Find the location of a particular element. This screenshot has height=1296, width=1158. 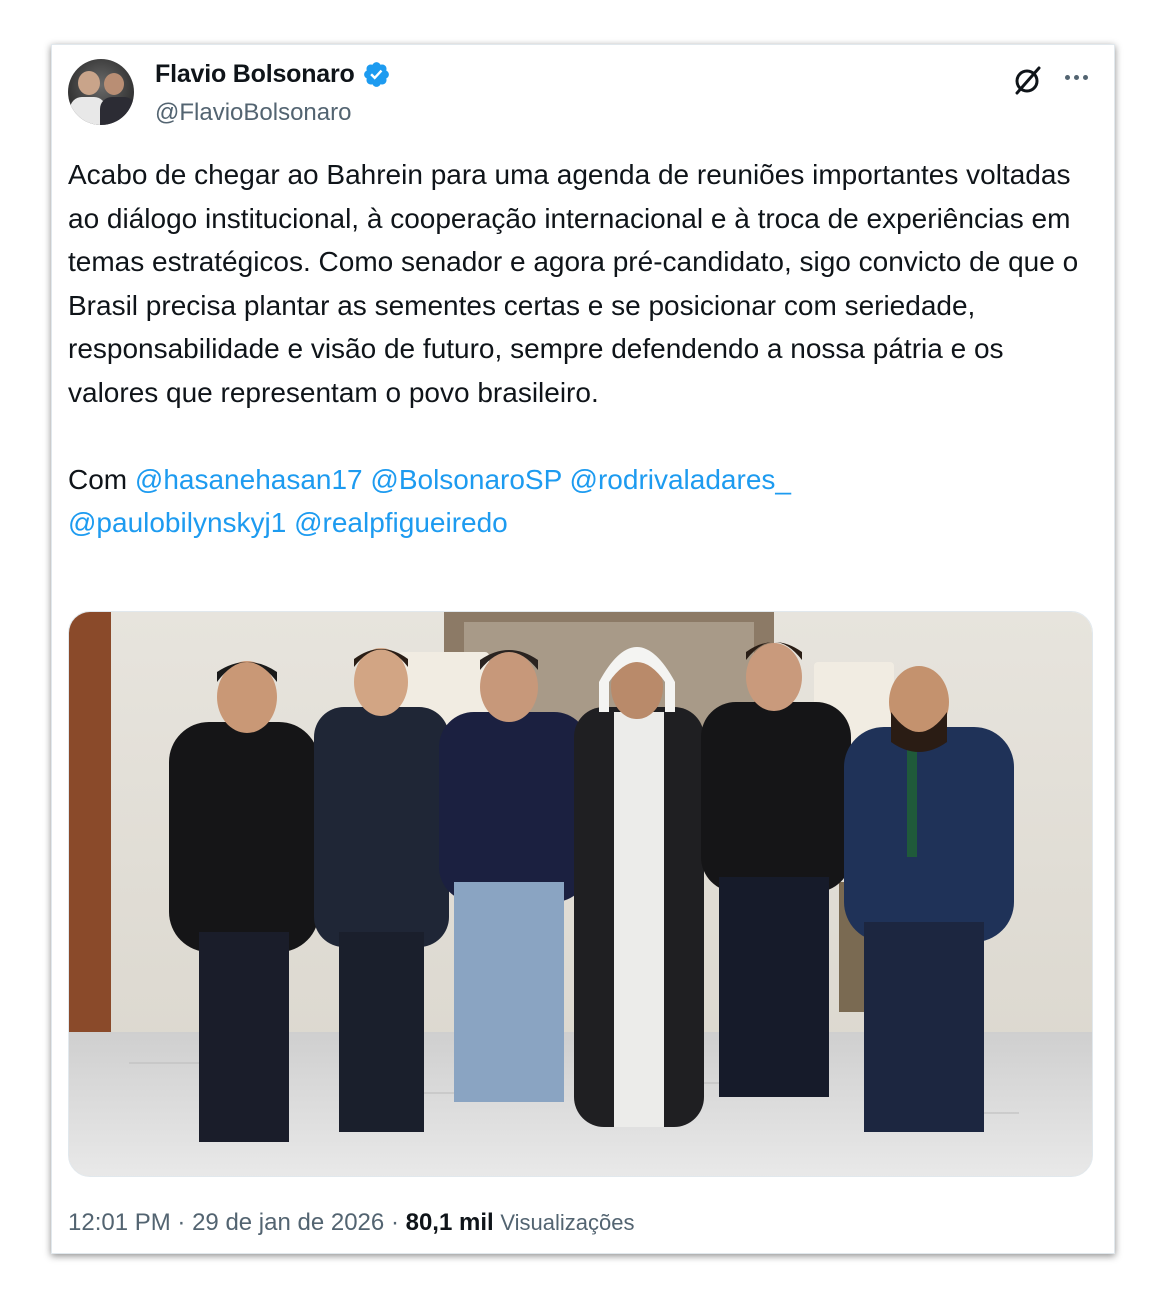

verified-badge-icon is located at coordinates (376, 74).